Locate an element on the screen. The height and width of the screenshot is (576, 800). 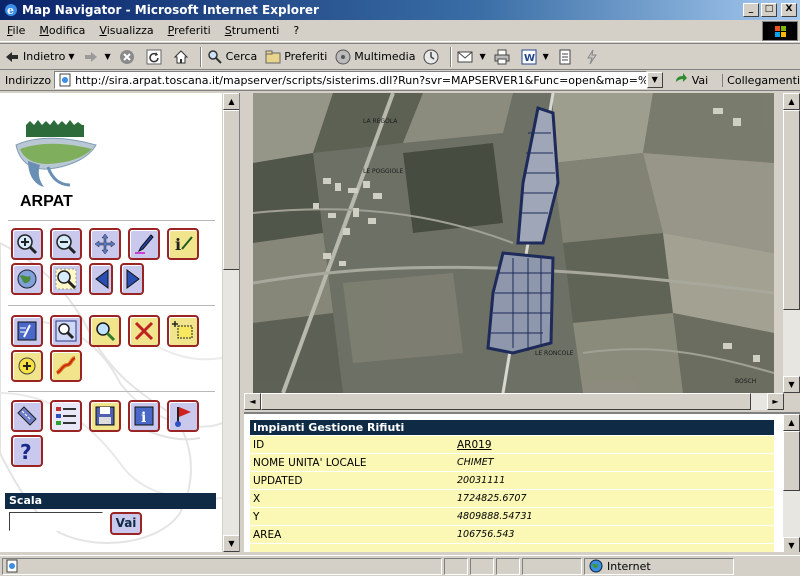
layer-info-button: i is located at coordinates (144, 416).